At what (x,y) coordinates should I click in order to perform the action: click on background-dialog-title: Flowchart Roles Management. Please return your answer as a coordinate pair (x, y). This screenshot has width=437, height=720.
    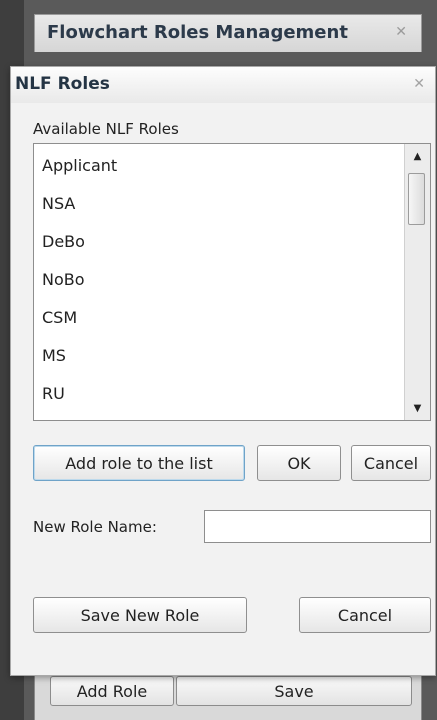
    Looking at the image, I should click on (197, 32).